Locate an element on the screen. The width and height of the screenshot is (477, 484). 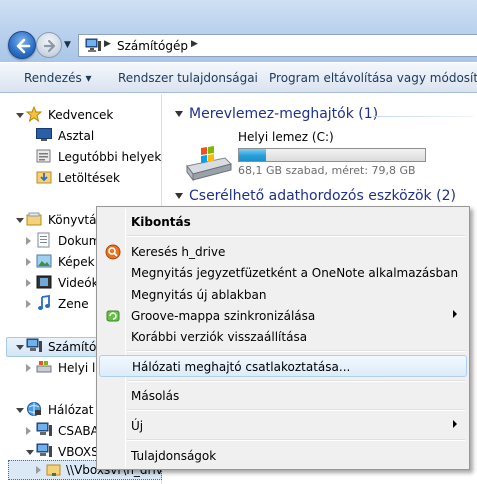
organize-button: Rendezés ▾ is located at coordinates (58, 78).